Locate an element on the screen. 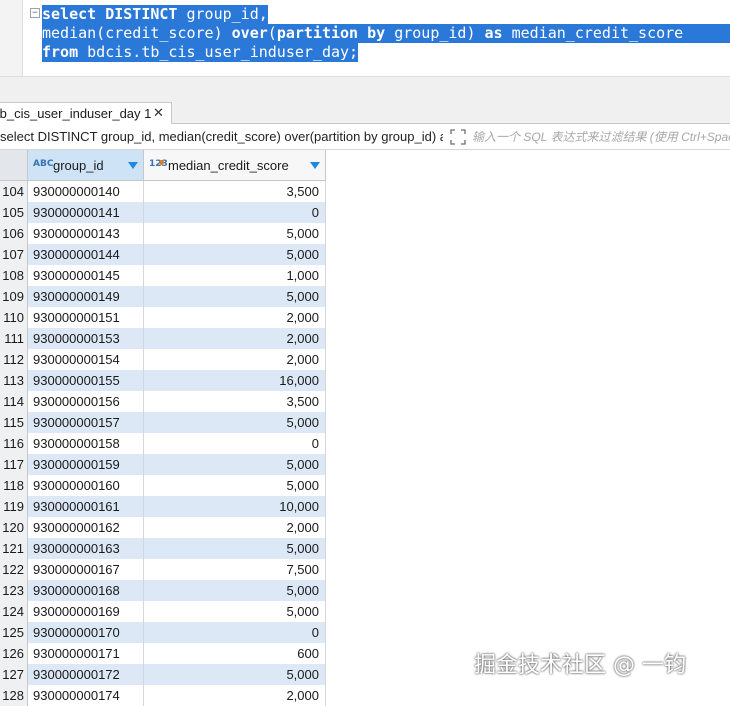 The image size is (730, 706). row-number-cell: 123 is located at coordinates (14, 590).